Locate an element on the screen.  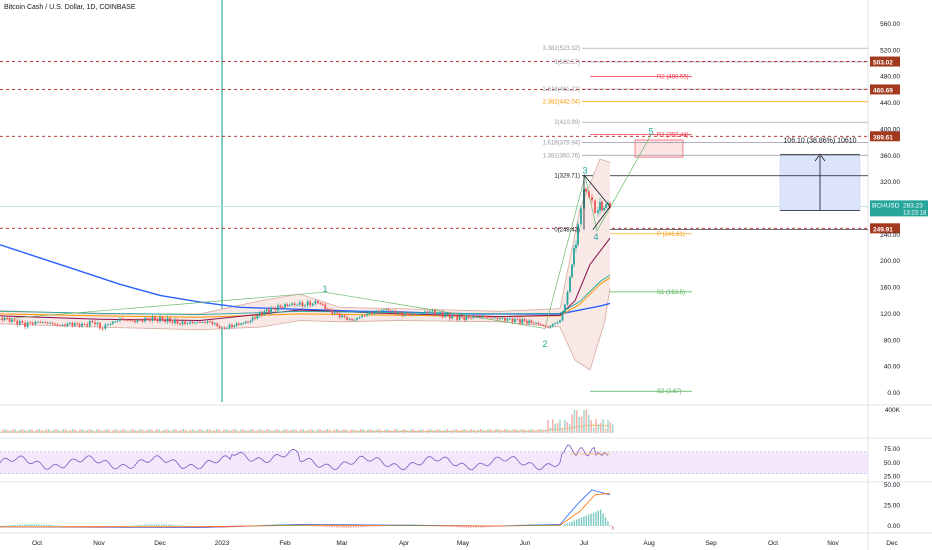
rsi-tick-label: 25.00 is located at coordinates (892, 477).